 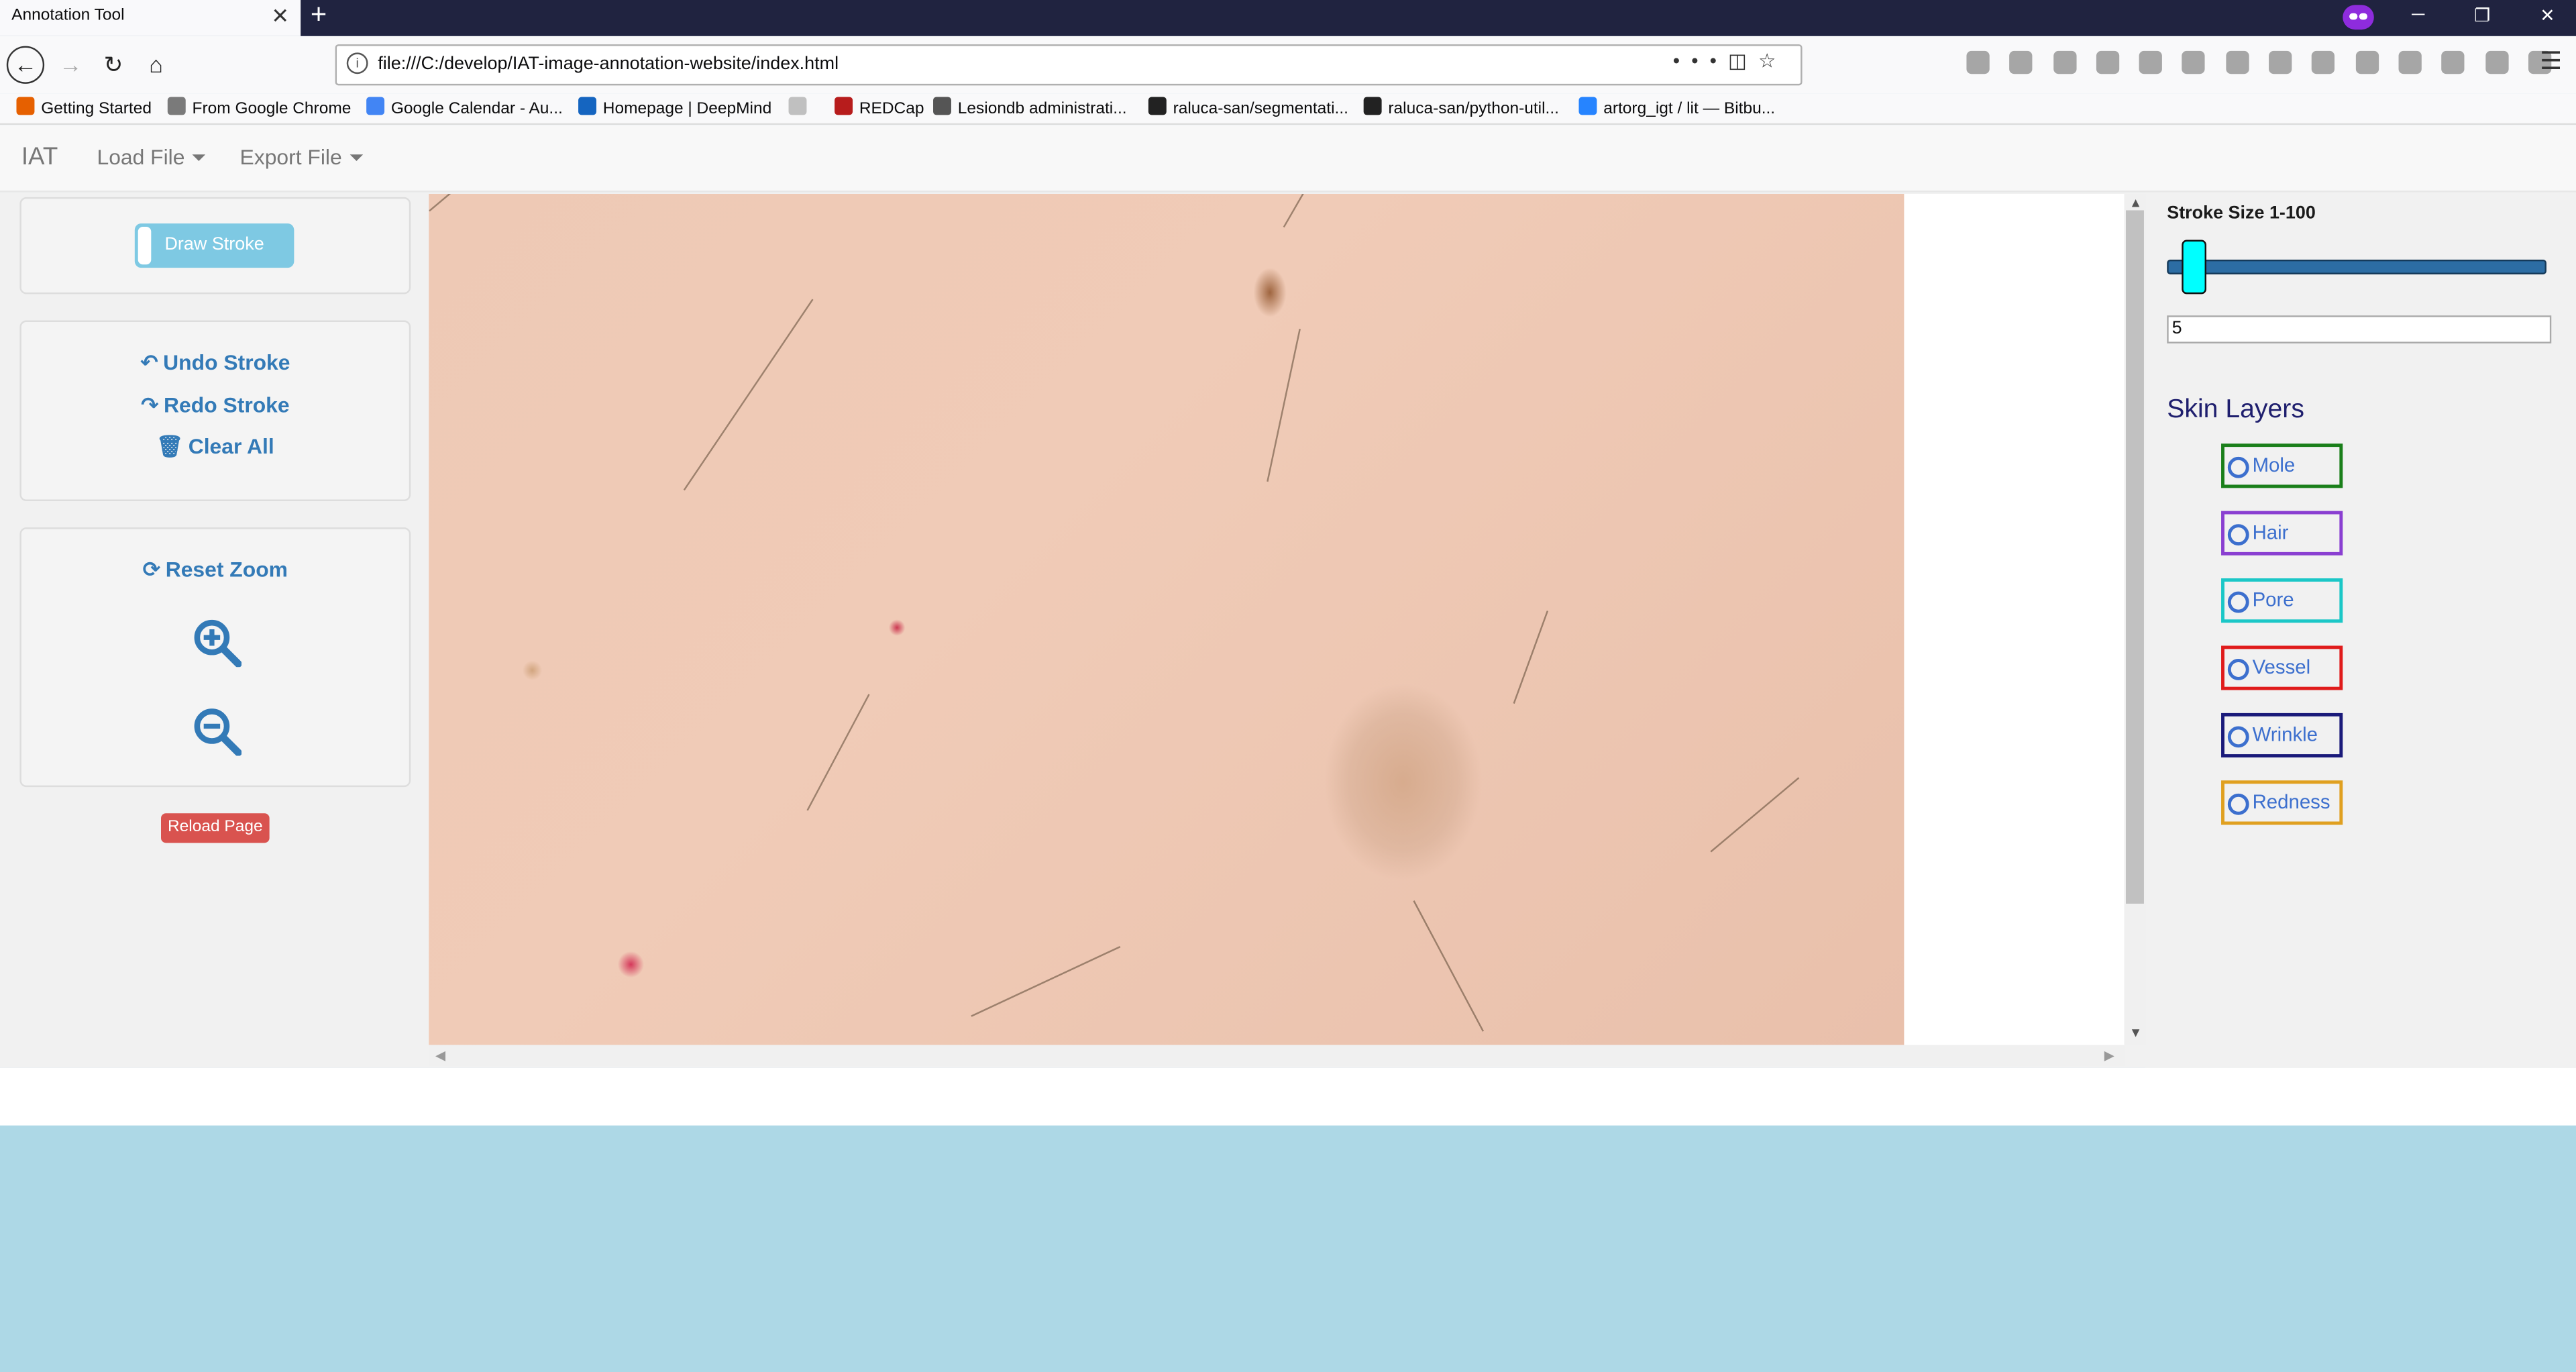 What do you see at coordinates (2282, 802) in the screenshot?
I see `layer-redness-button: Redness` at bounding box center [2282, 802].